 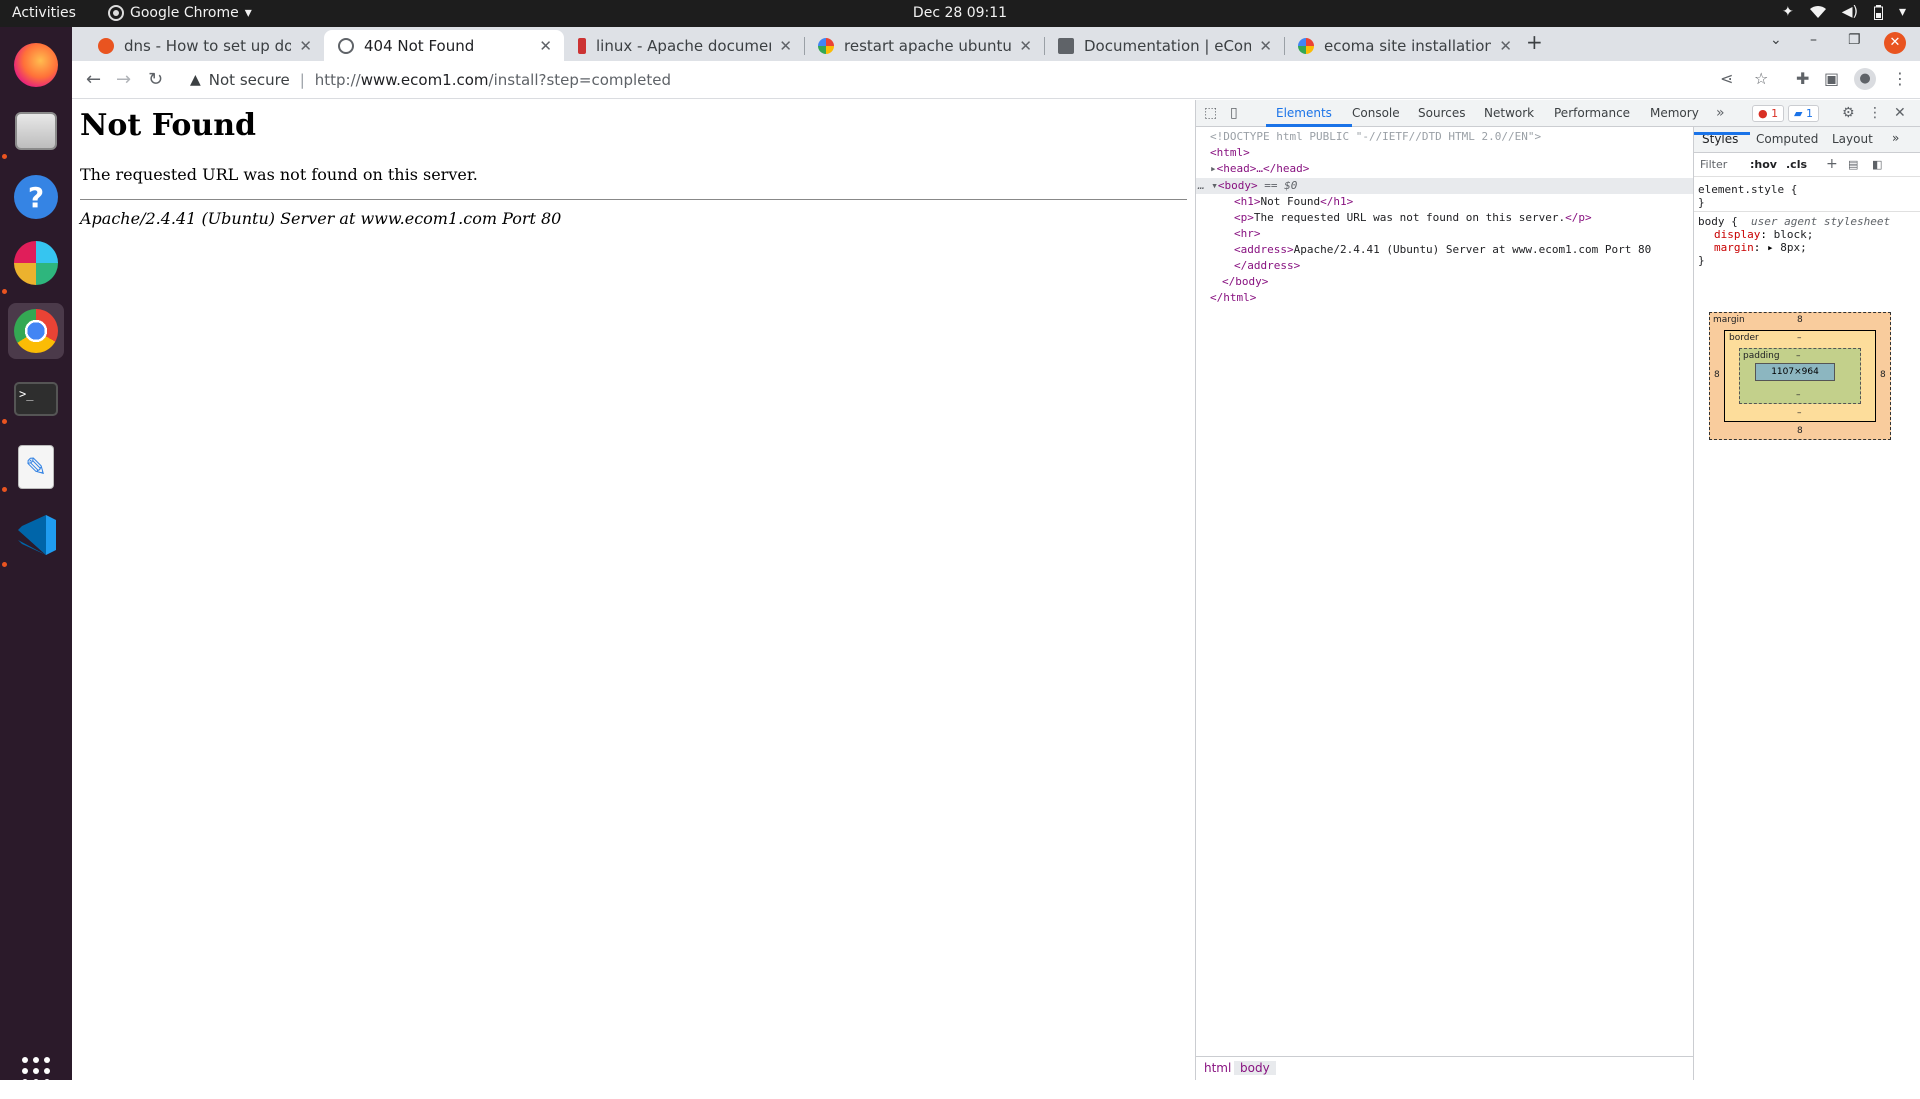 I want to click on restore-button: ❐, so click(x=1854, y=40).